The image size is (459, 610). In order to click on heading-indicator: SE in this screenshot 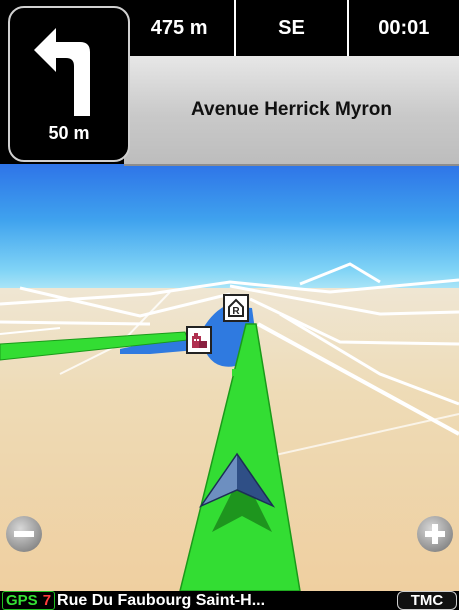, I will do `click(290, 28)`.